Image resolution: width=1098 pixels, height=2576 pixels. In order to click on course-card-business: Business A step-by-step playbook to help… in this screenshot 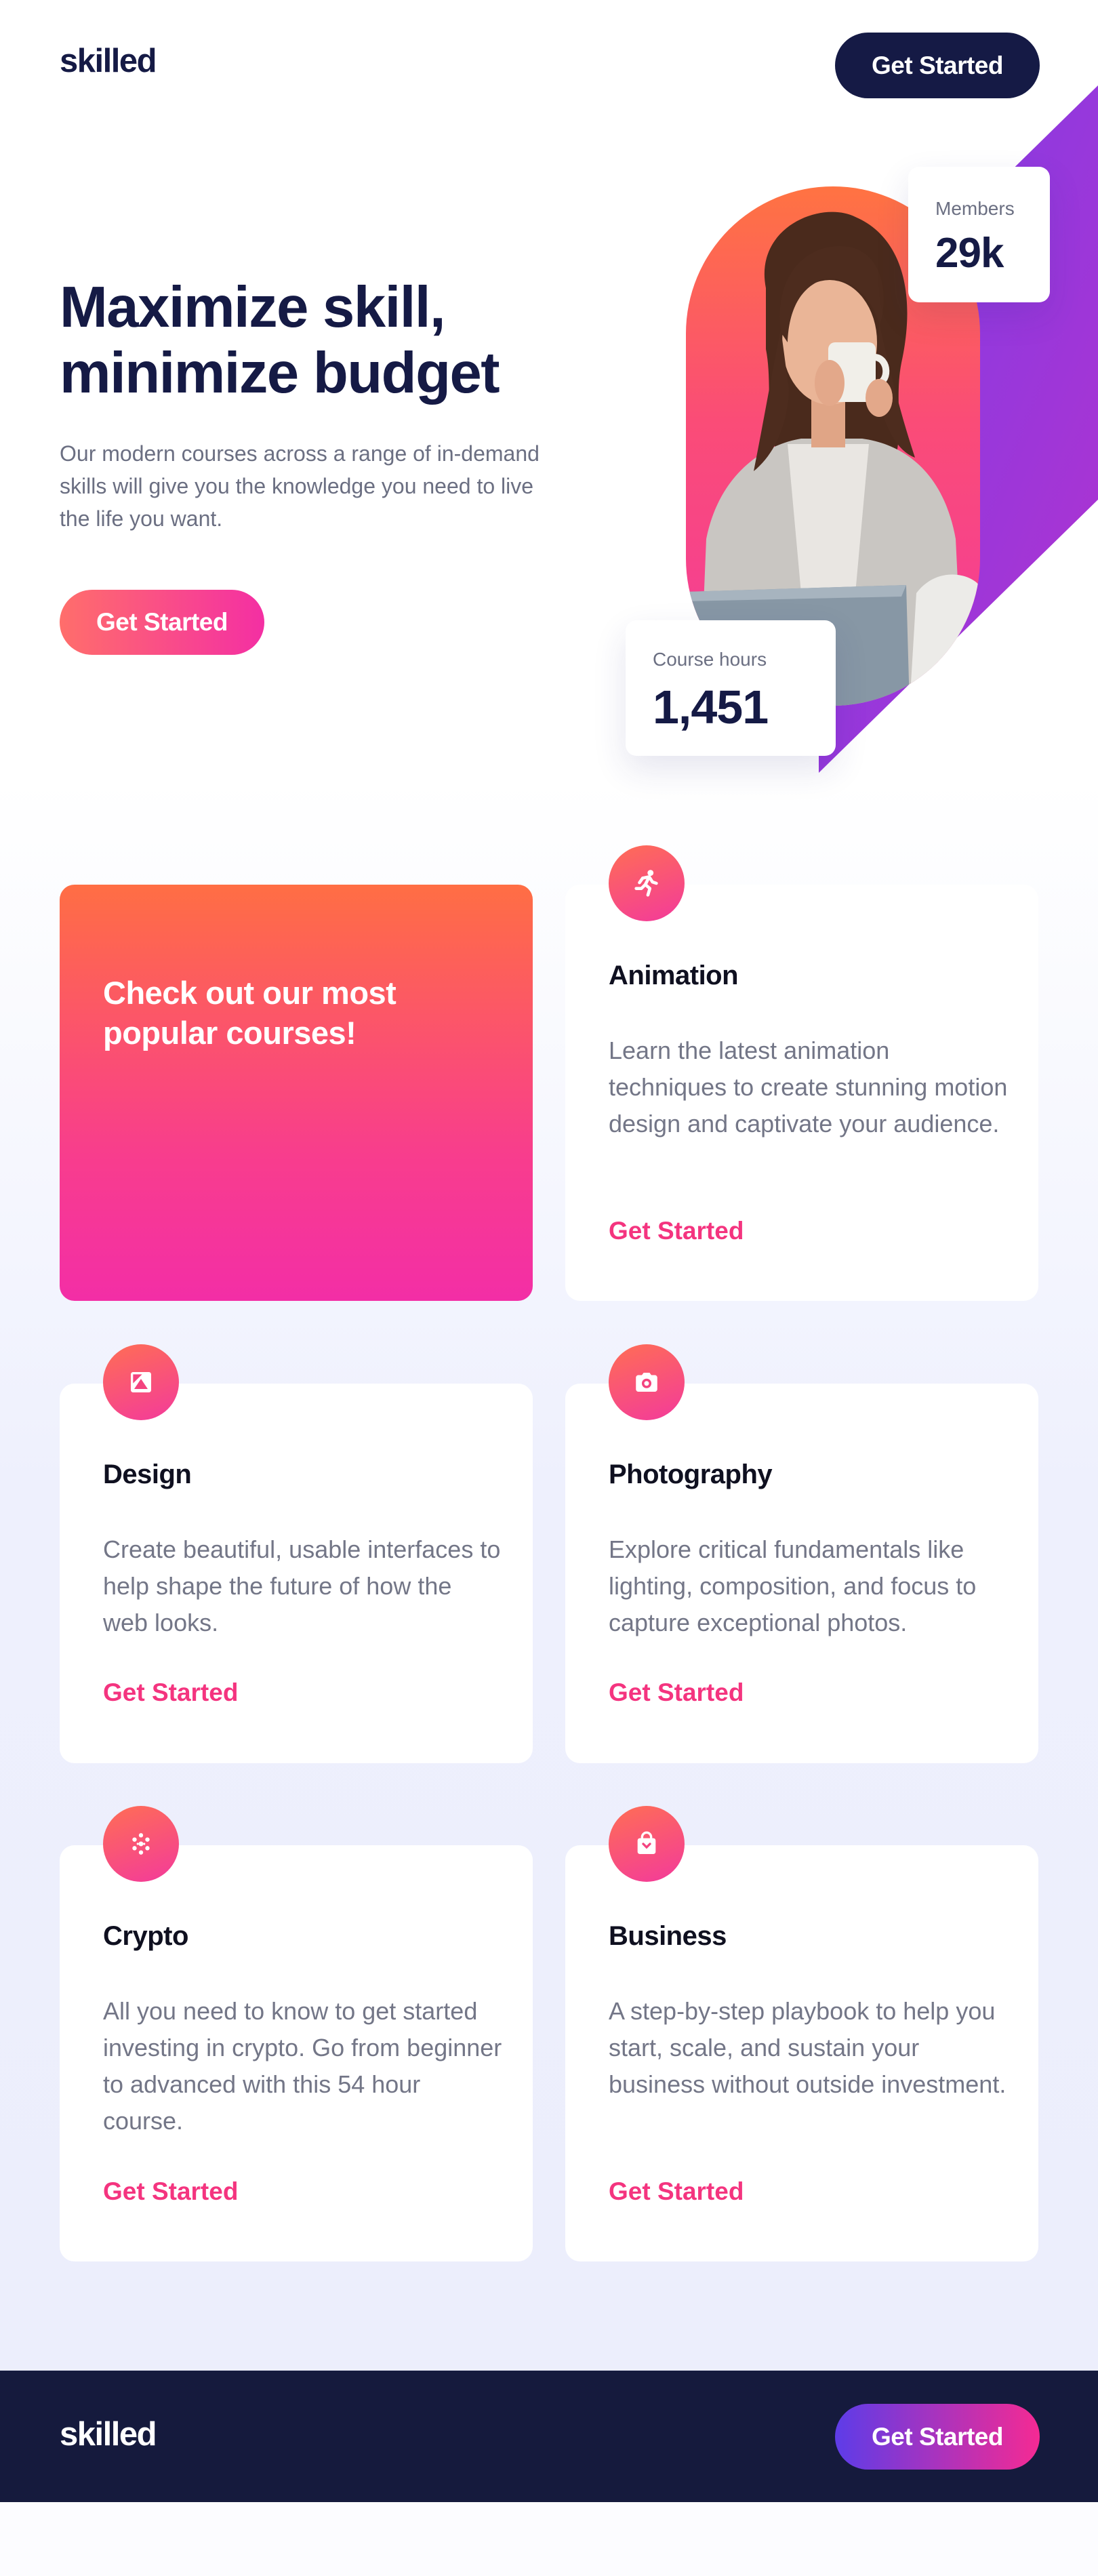, I will do `click(801, 2033)`.